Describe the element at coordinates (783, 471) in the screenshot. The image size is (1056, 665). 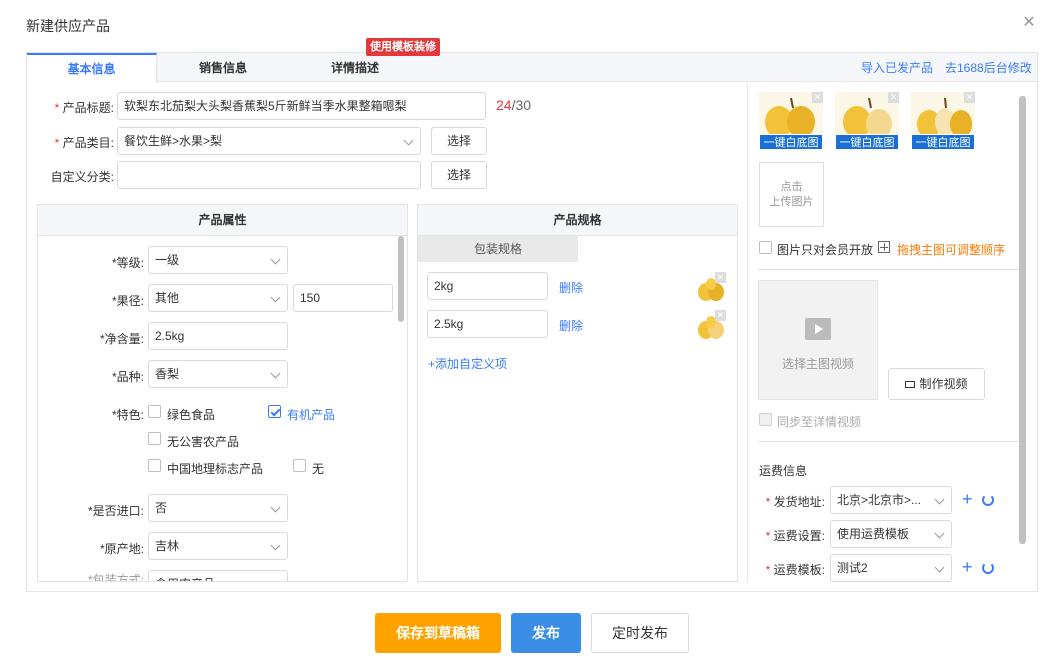
I see `shipping-header: 运费信息` at that location.